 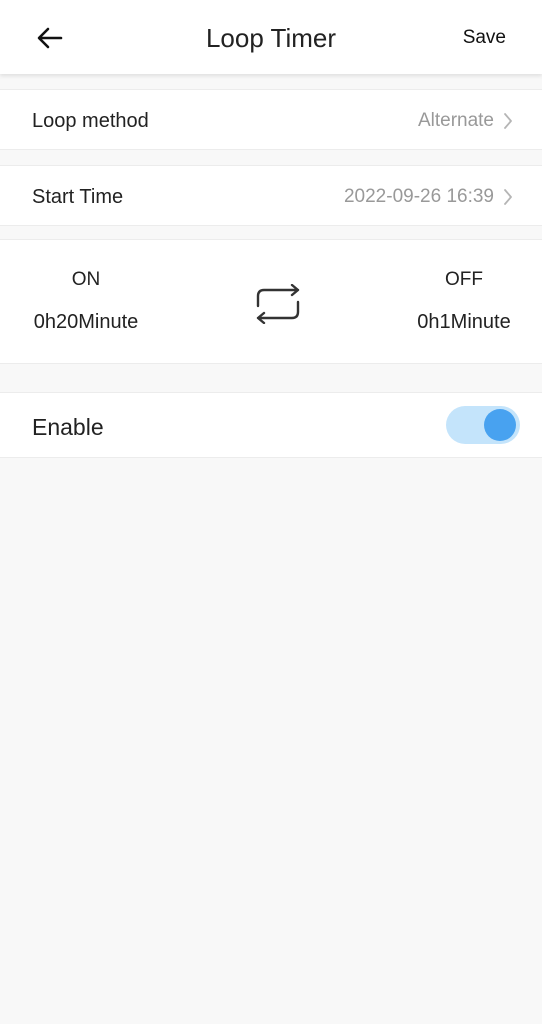 I want to click on save-button: Save, so click(x=484, y=38).